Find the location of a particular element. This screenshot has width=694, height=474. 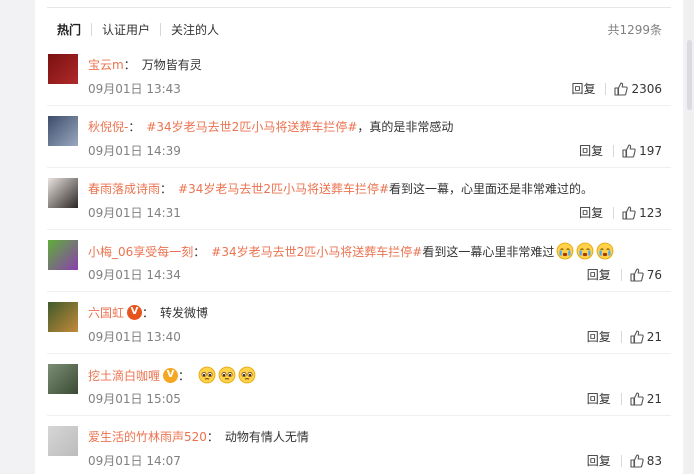

comment-text: 挖土滴白咖喱 ： is located at coordinates (172, 375).